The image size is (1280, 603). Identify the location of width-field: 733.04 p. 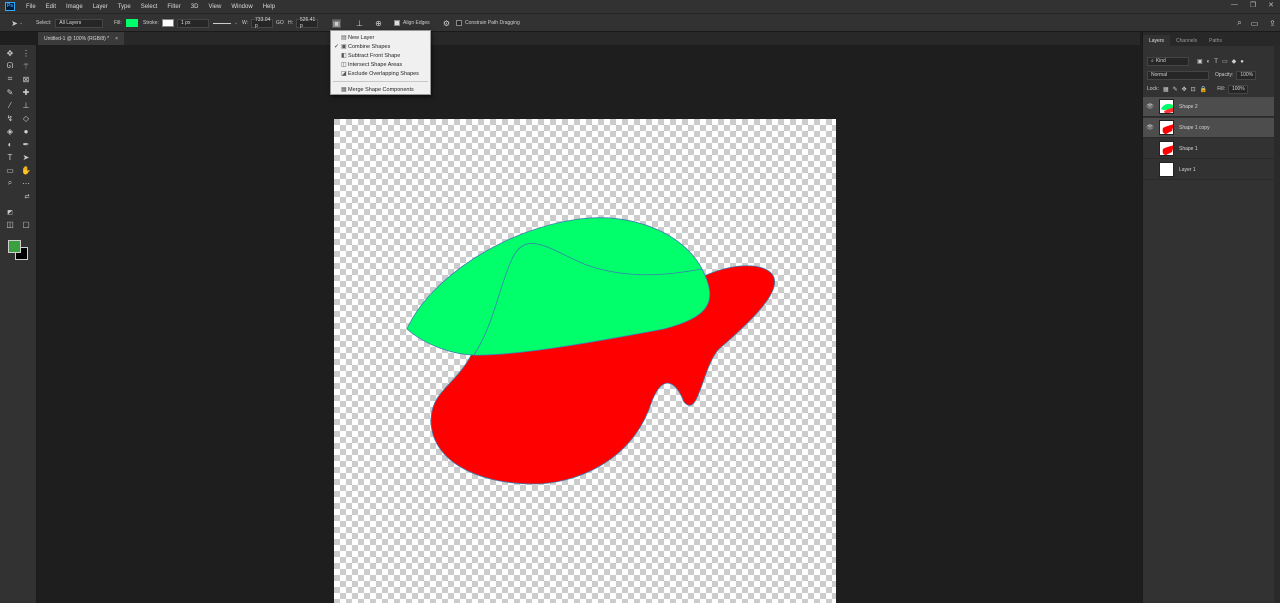
(262, 23).